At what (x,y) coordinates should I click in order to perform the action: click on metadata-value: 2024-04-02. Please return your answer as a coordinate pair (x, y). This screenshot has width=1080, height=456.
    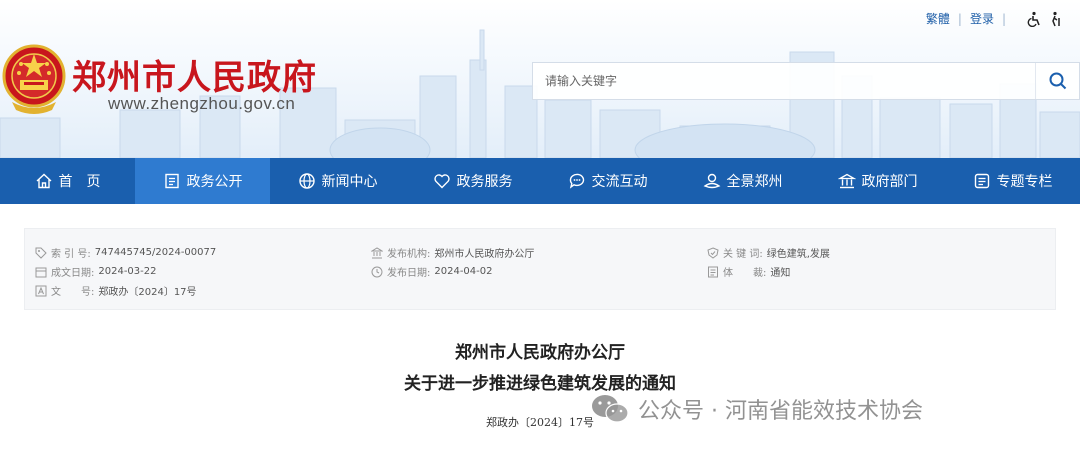
    Looking at the image, I should click on (463, 271).